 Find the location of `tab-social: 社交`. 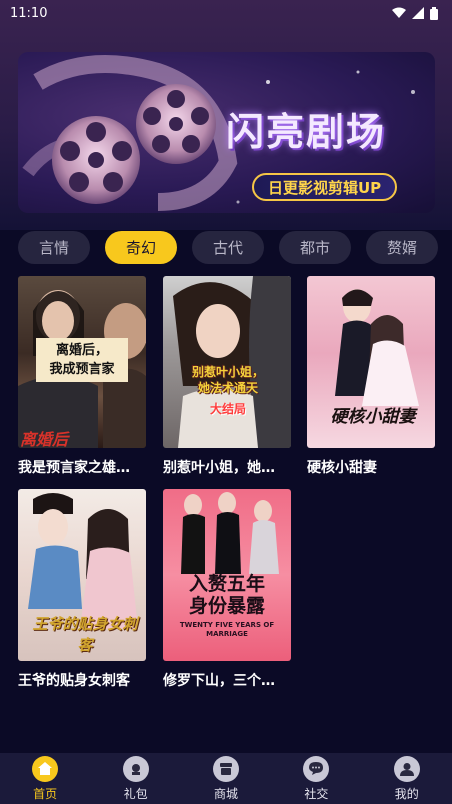

tab-social: 社交 is located at coordinates (316, 778).